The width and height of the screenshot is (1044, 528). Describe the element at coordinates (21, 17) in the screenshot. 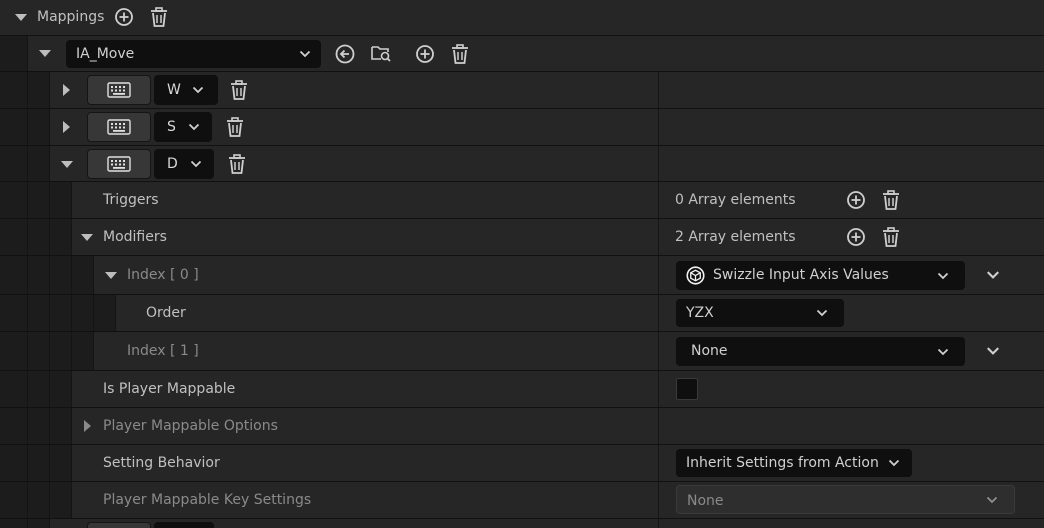

I see `collapse-mappings-arrow-icon` at that location.